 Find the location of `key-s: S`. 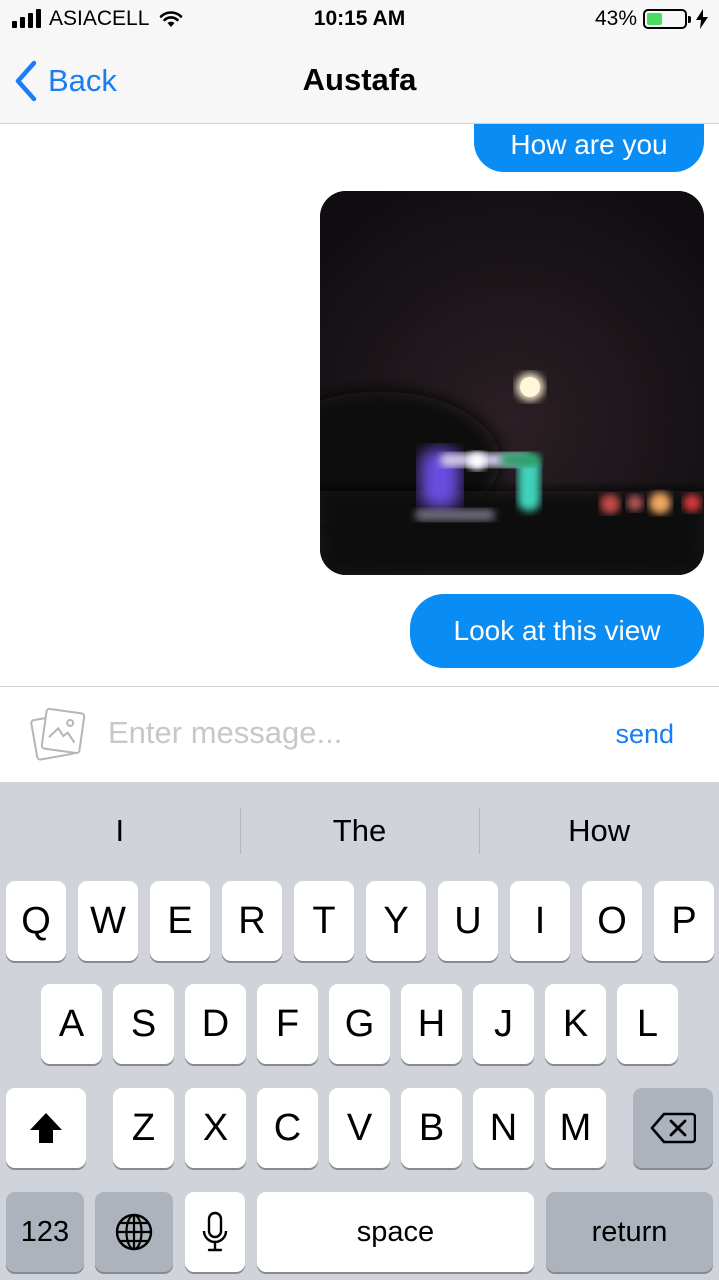

key-s: S is located at coordinates (143, 1024).